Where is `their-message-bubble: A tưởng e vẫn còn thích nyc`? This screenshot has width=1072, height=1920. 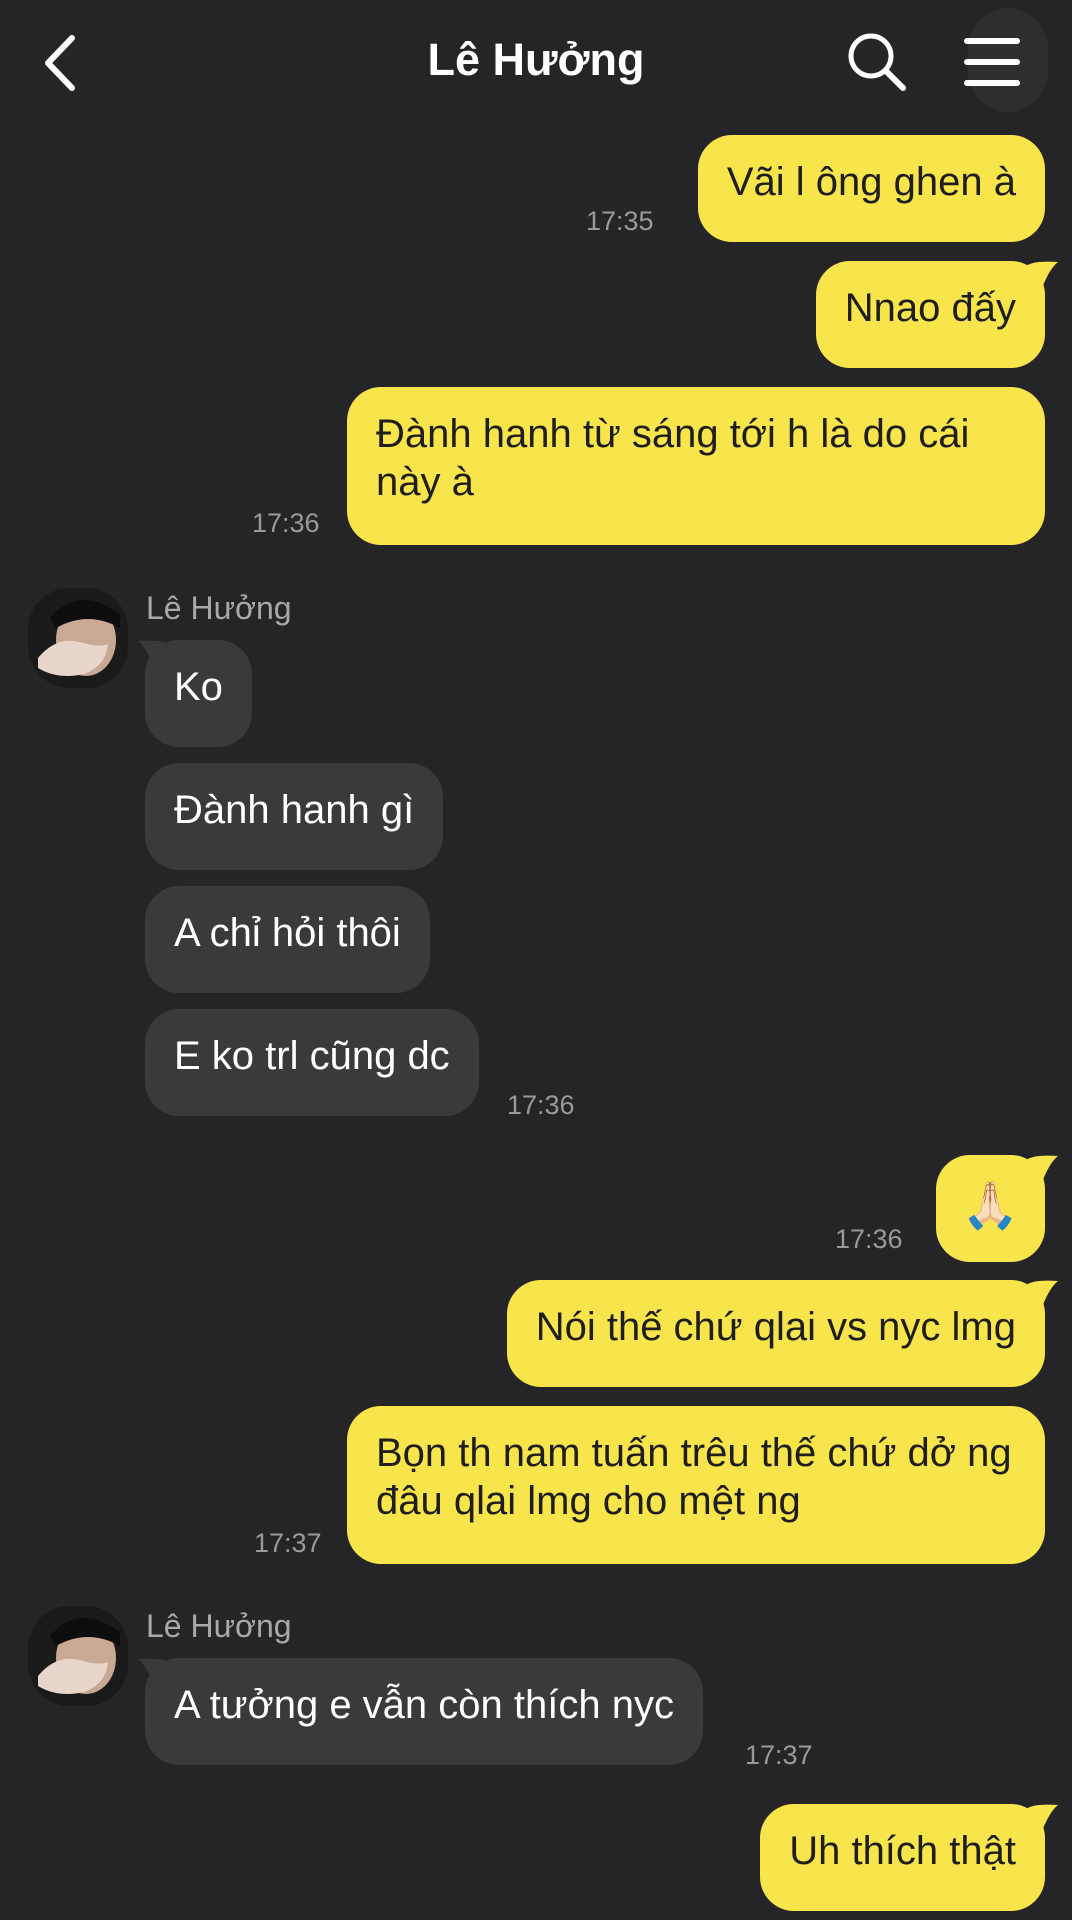
their-message-bubble: A tưởng e vẫn còn thích nyc is located at coordinates (424, 1711).